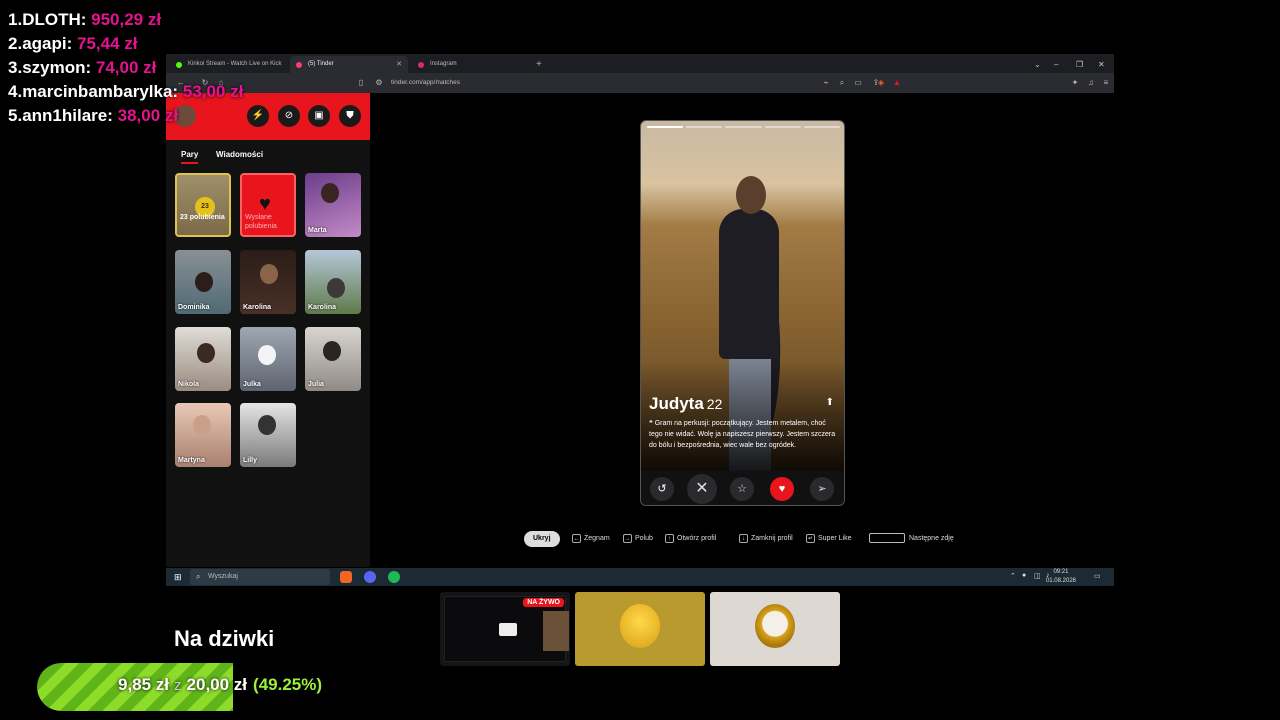  Describe the element at coordinates (203, 205) in the screenshot. I see `likes-card: 23 23 polubienia` at that location.